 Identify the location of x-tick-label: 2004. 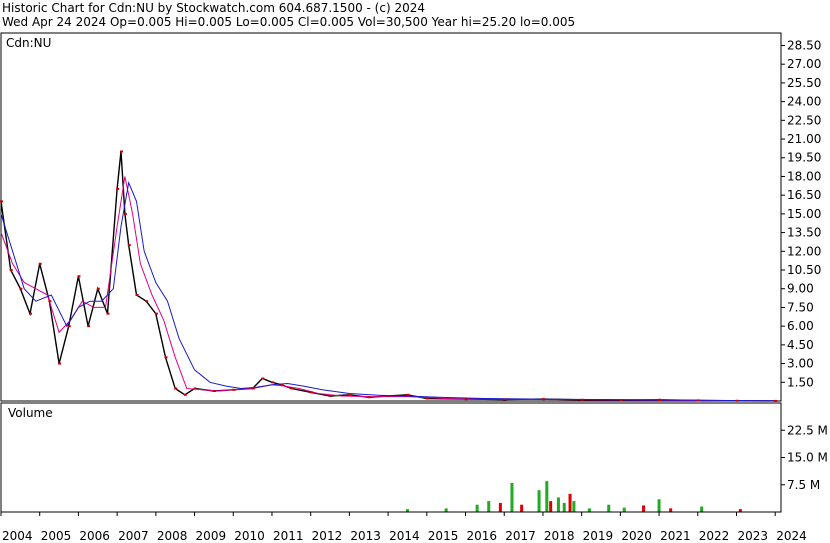
(17, 536).